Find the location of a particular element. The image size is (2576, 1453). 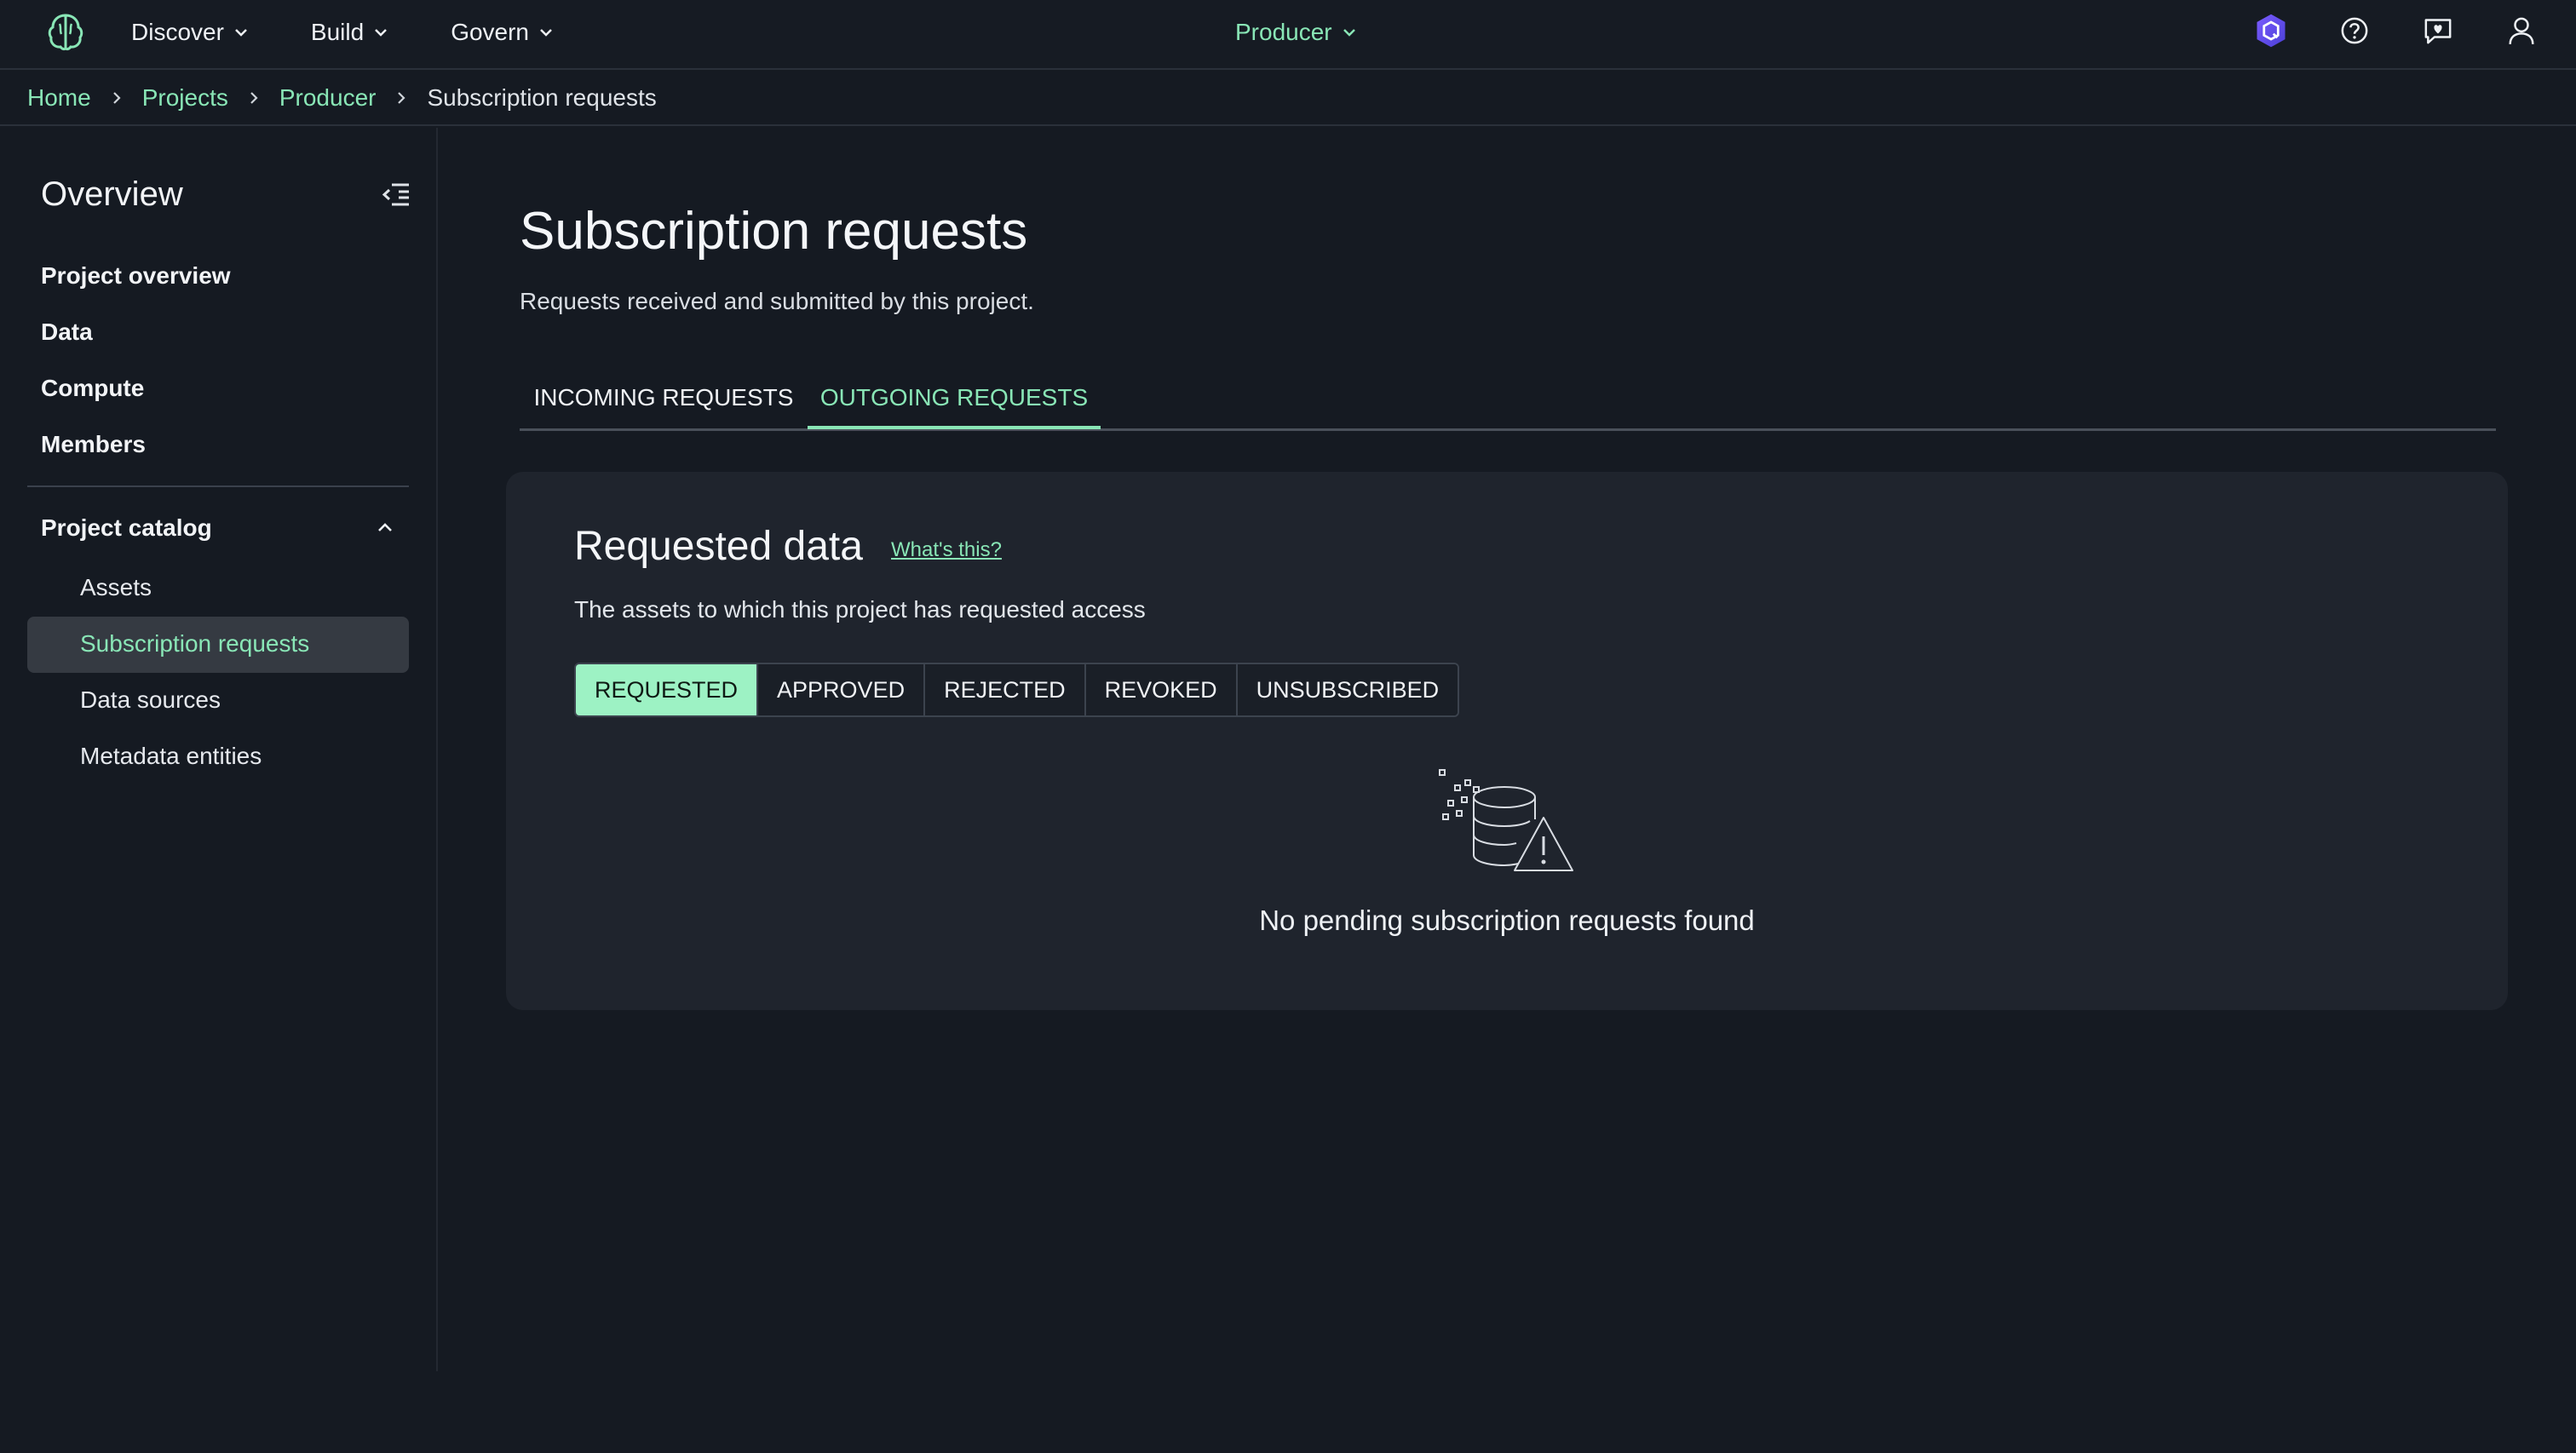

panel-title: Requested data is located at coordinates (719, 546).